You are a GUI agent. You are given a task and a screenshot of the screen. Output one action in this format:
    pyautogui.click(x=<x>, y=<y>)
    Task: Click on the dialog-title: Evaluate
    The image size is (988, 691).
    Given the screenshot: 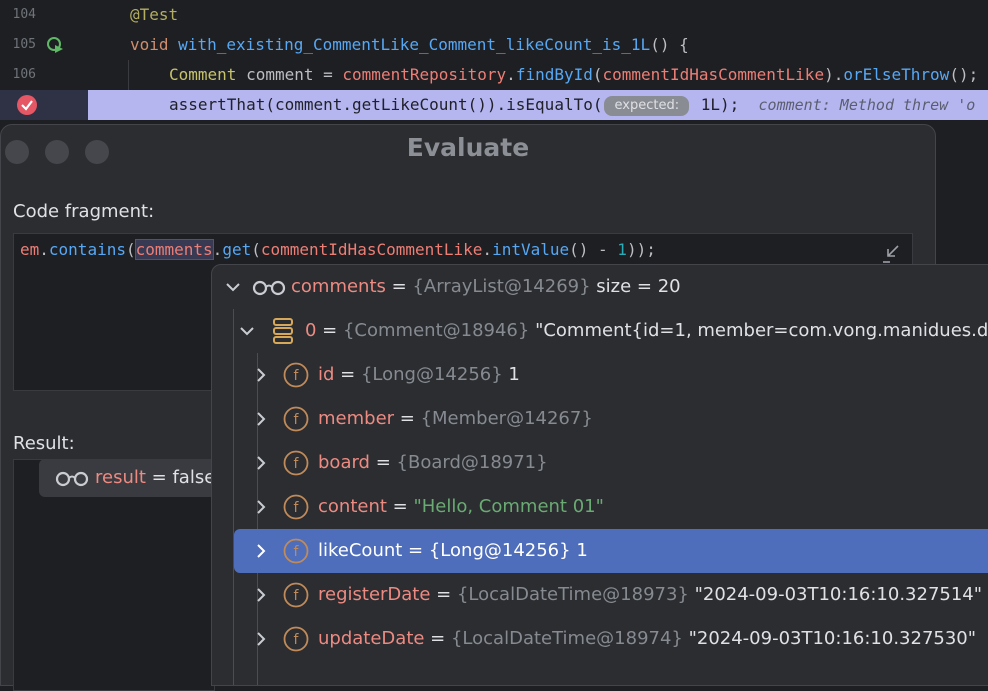 What is the action you would take?
    pyautogui.click(x=468, y=147)
    